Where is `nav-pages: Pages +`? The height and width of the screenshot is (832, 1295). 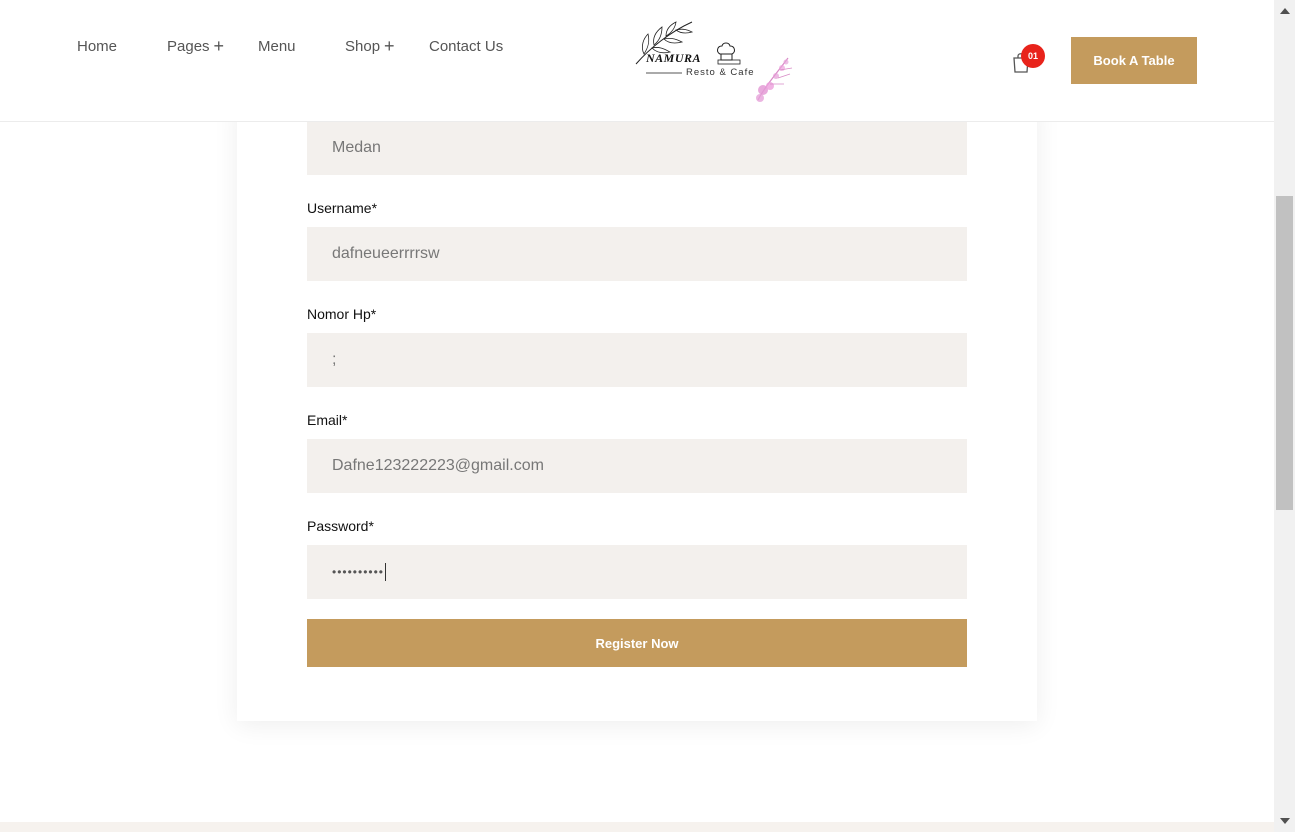 nav-pages: Pages + is located at coordinates (196, 46).